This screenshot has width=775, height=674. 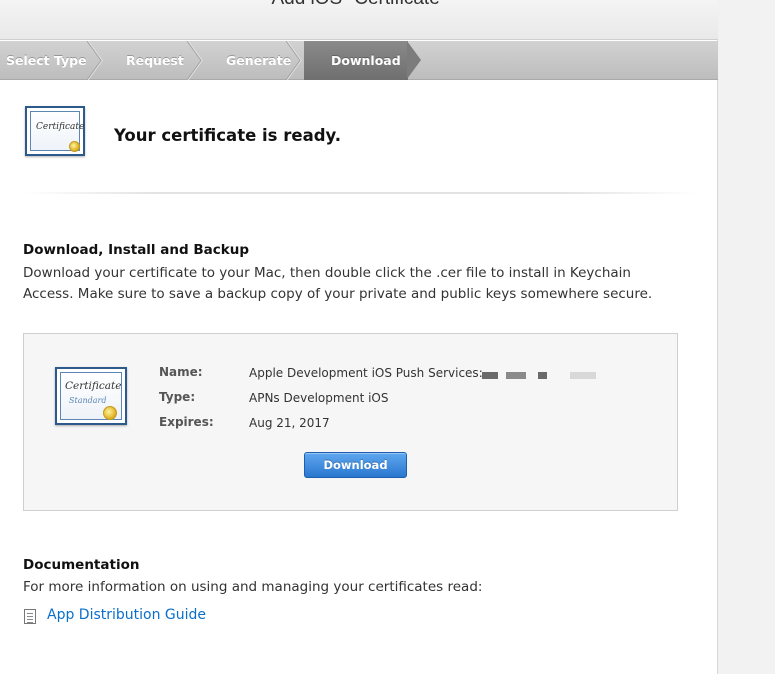 I want to click on certificate-icon: Certificate, so click(x=55, y=131).